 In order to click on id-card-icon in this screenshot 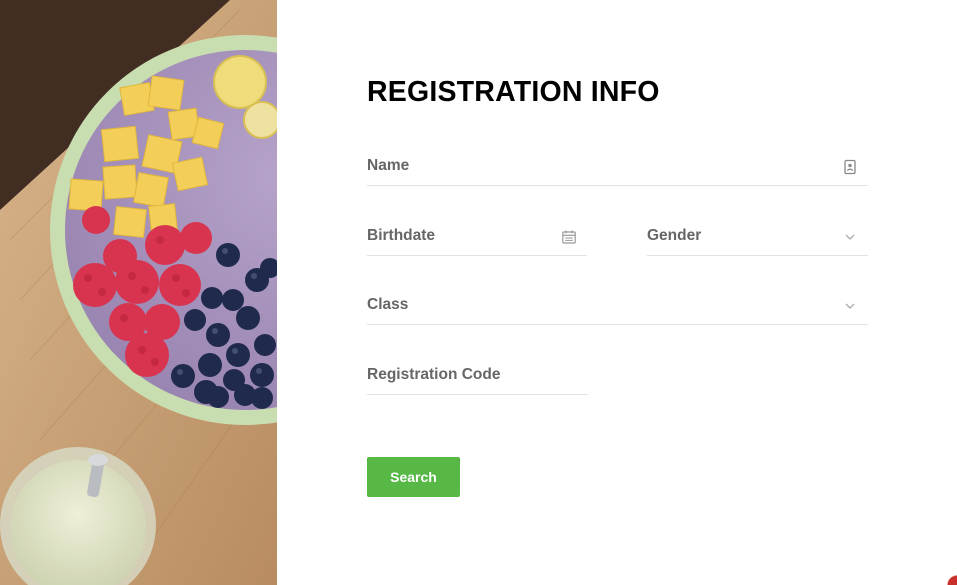, I will do `click(850, 167)`.